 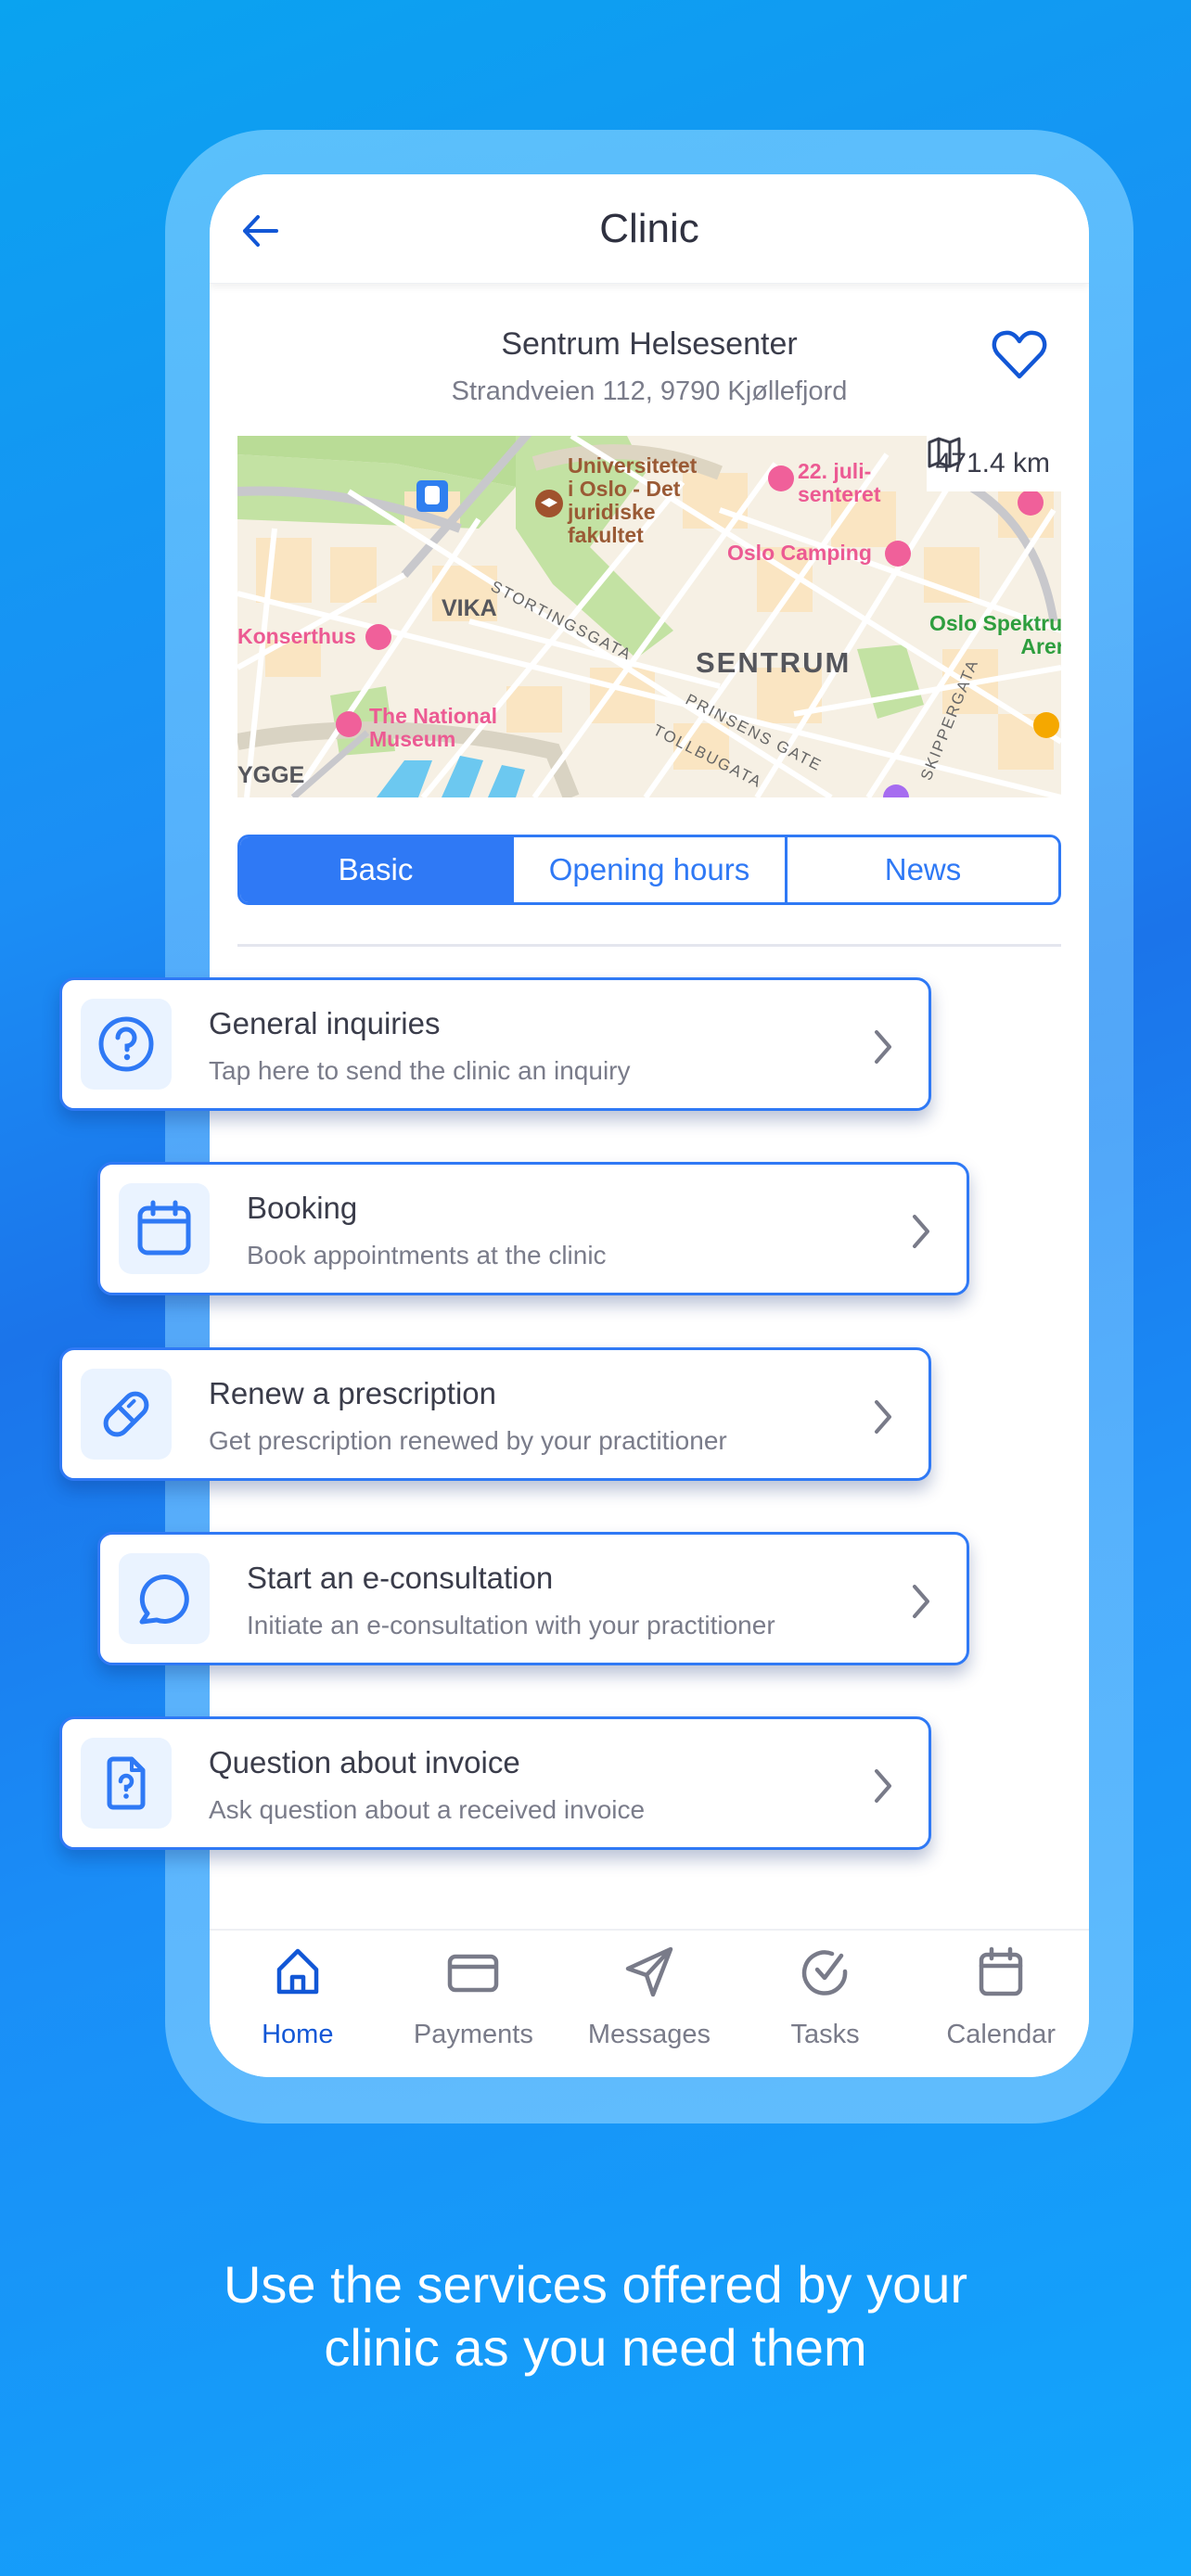 I want to click on navigation-bar: Clinic, so click(x=649, y=229).